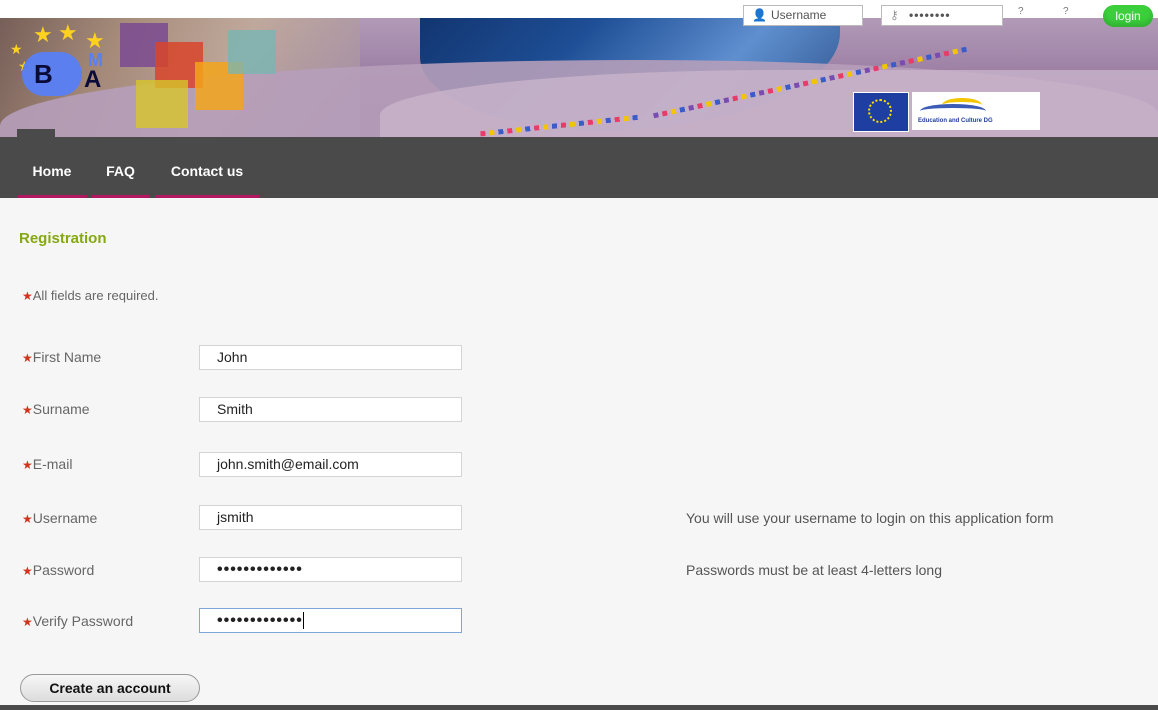 Image resolution: width=1158 pixels, height=710 pixels. I want to click on first-name-value: John, so click(232, 357).